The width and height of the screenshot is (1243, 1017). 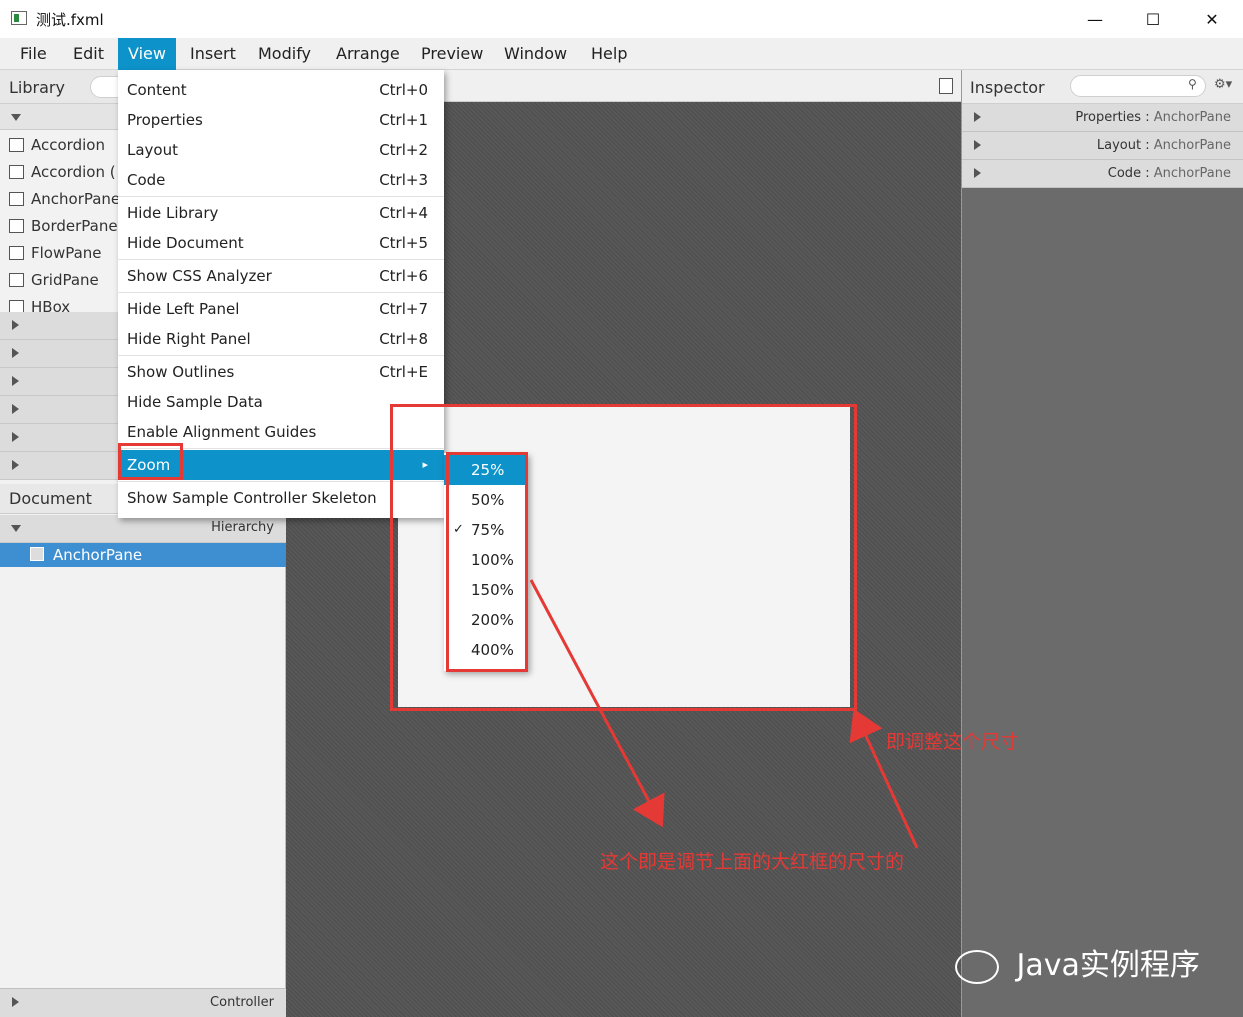 What do you see at coordinates (953, 742) in the screenshot?
I see `annotation-right-note: 即调整这个尺寸` at bounding box center [953, 742].